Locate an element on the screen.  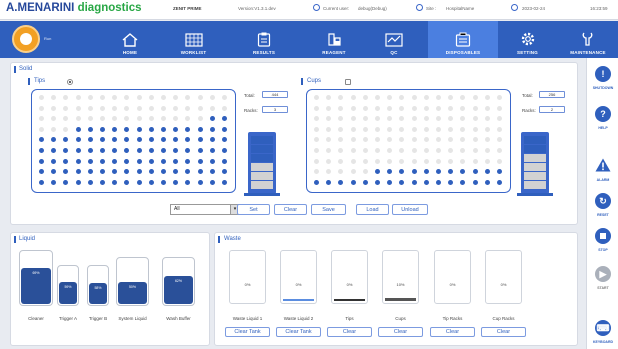
tips-radio is located at coordinates (70, 82).